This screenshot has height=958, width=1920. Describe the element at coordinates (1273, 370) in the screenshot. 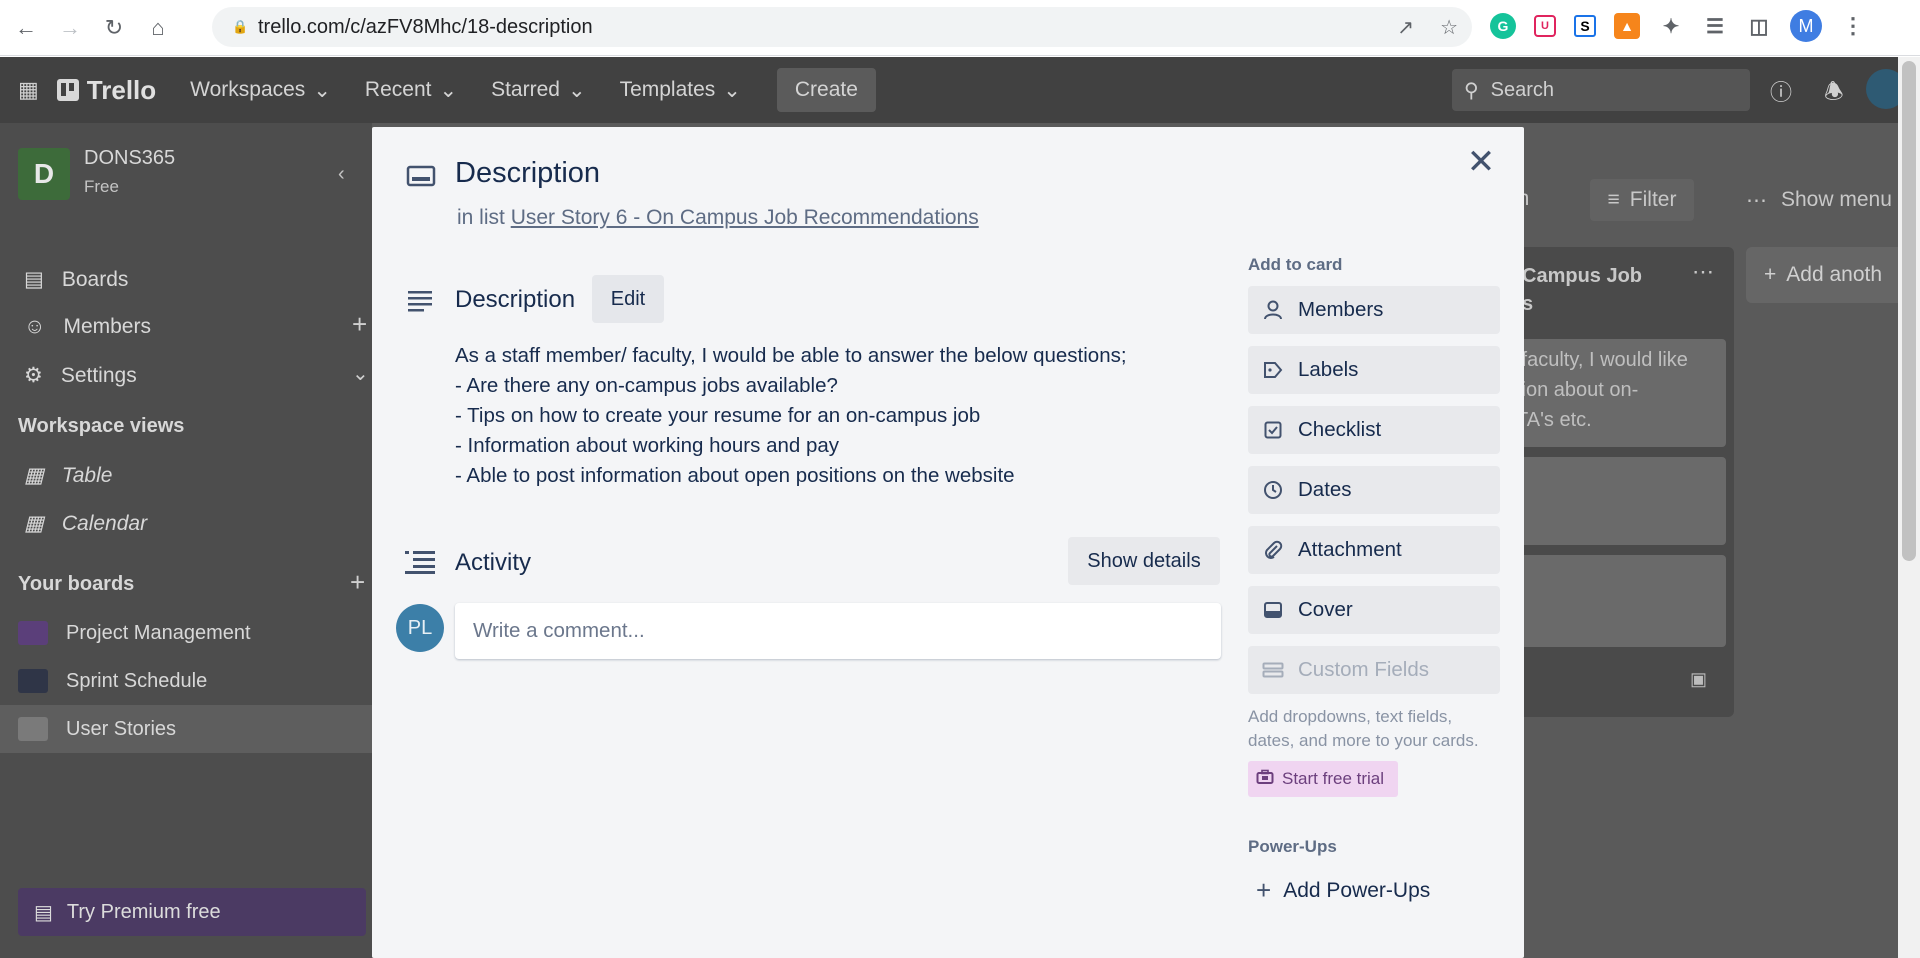

I see `tag-icon` at that location.